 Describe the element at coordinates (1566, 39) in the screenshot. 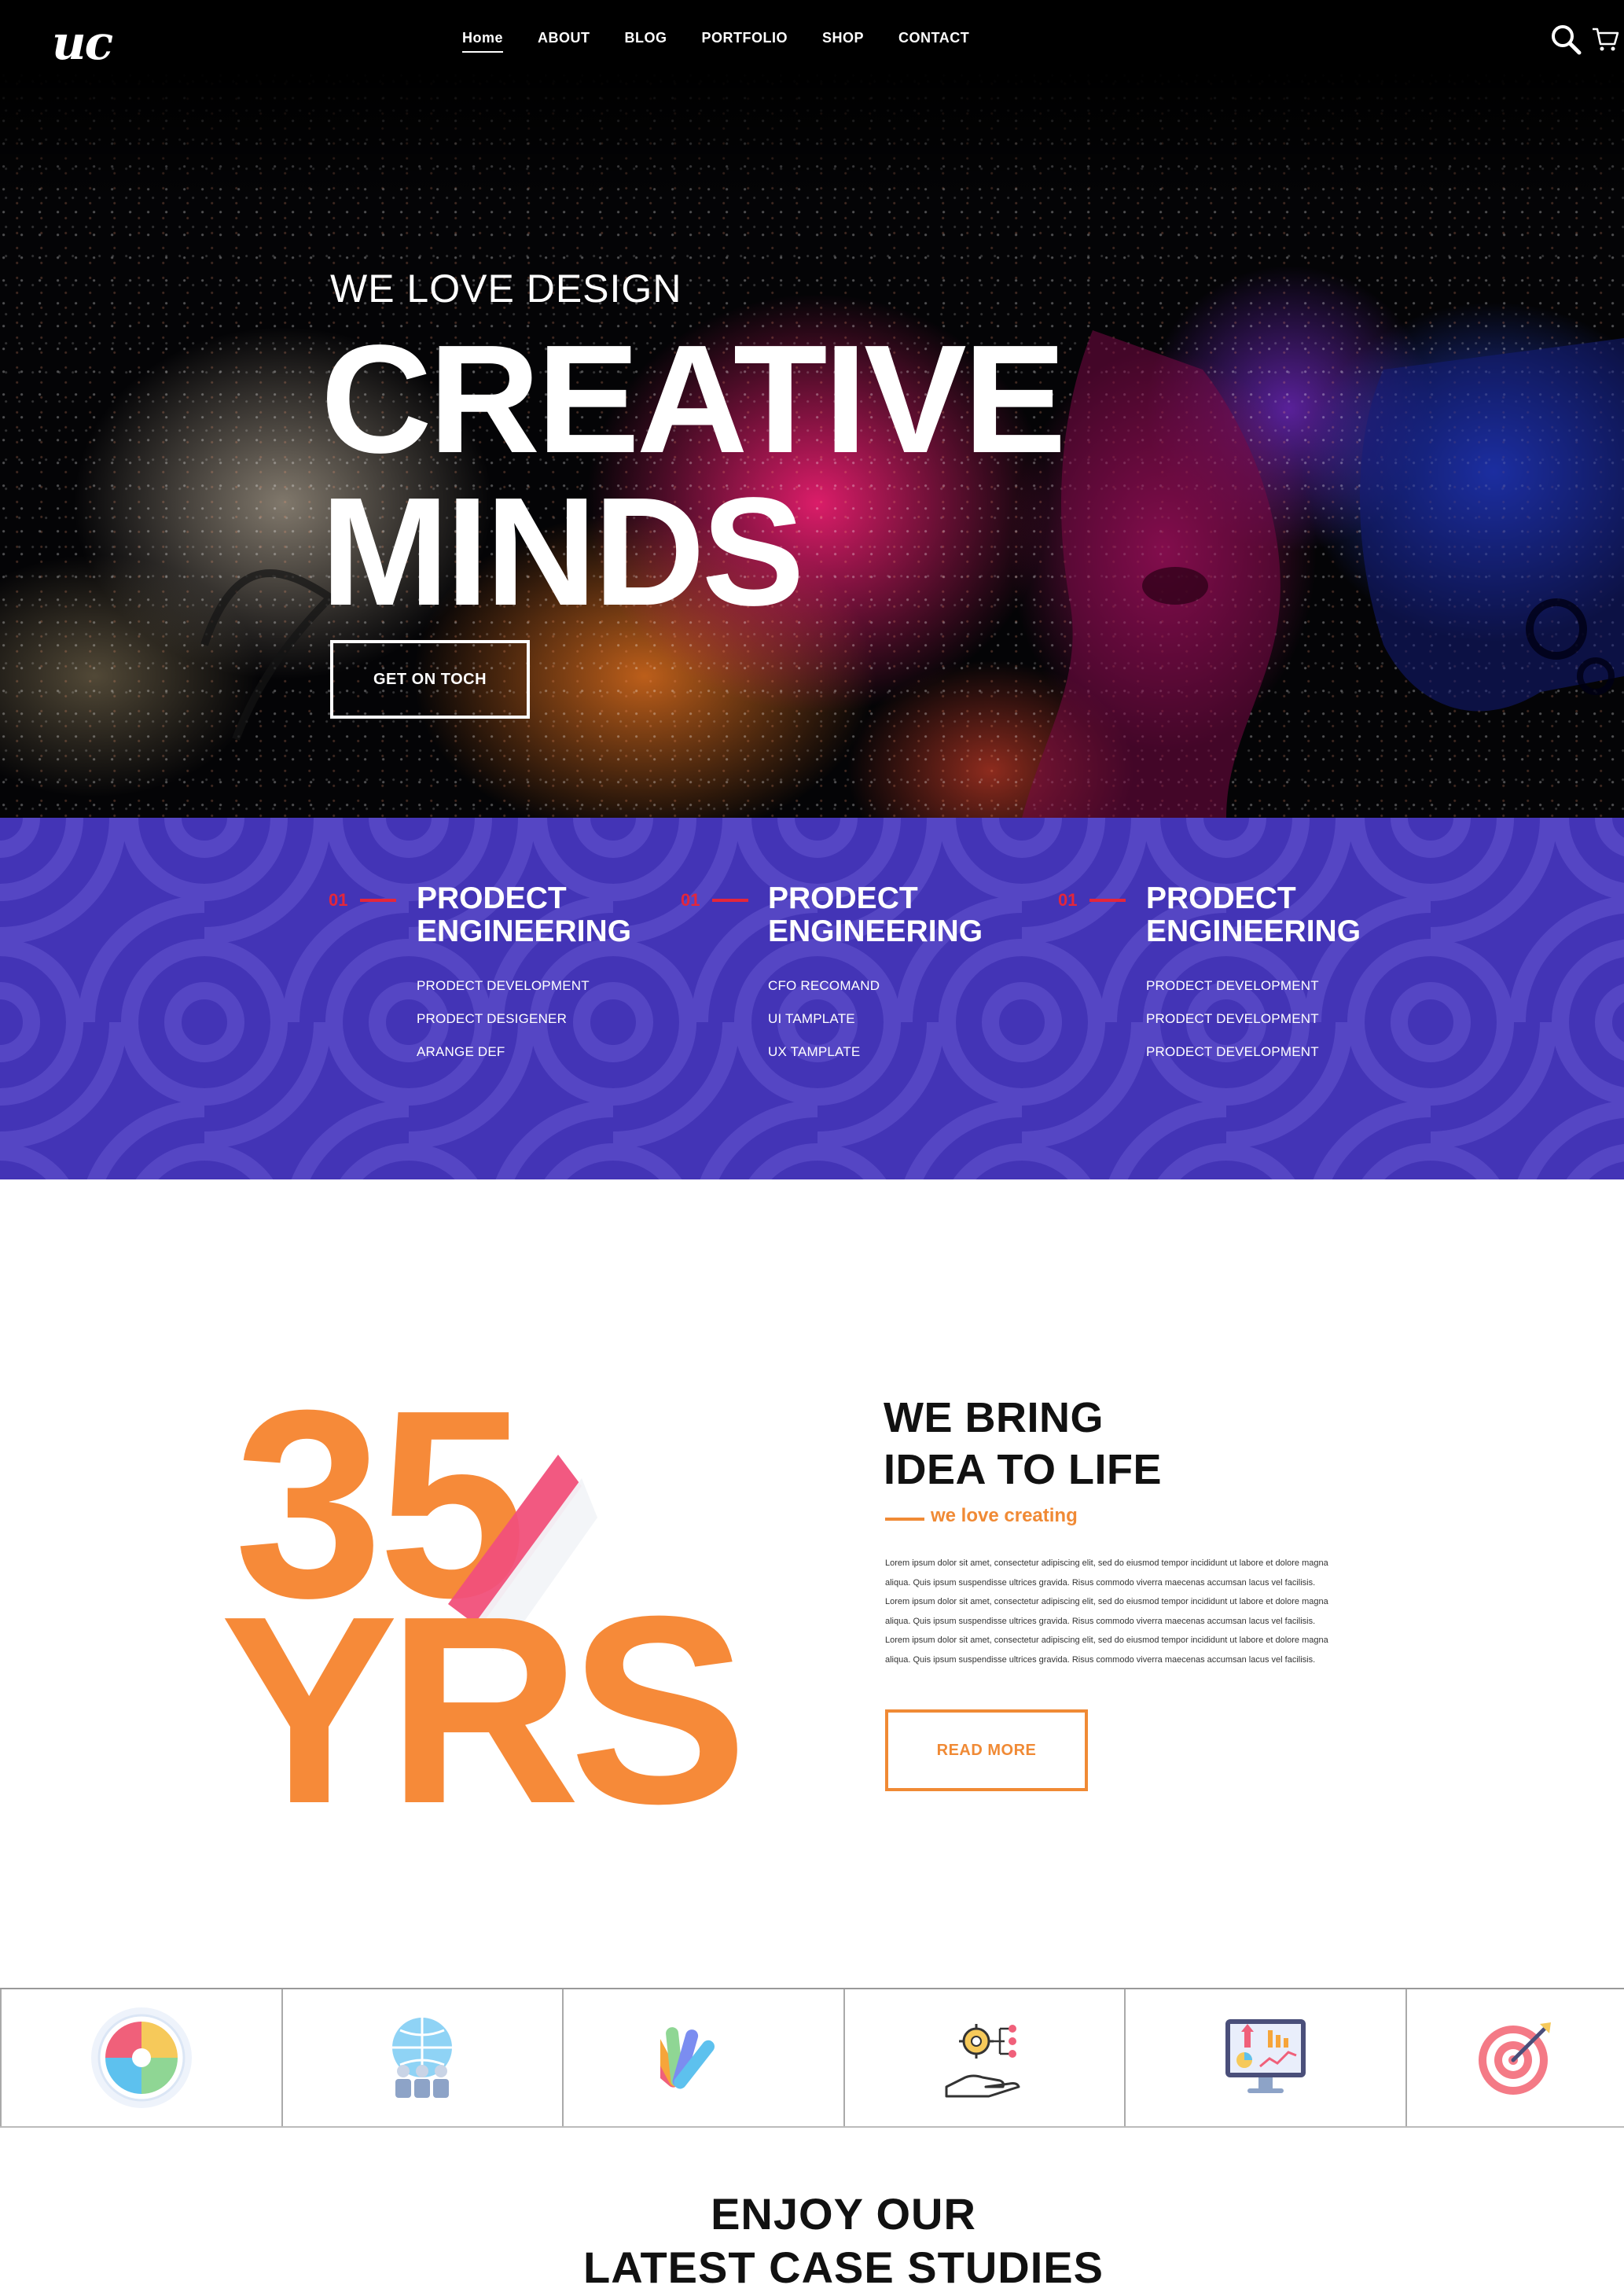

I see `search-icon` at that location.